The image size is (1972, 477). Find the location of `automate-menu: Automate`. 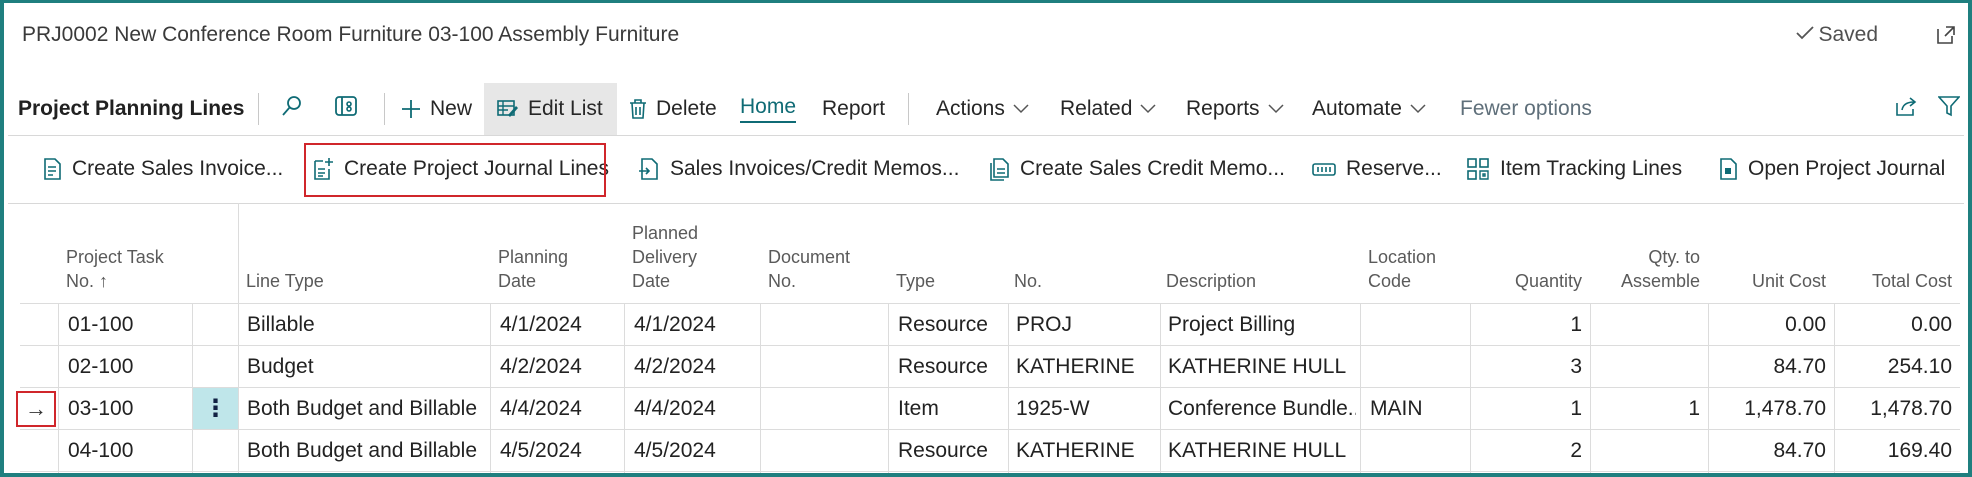

automate-menu: Automate is located at coordinates (1369, 109).